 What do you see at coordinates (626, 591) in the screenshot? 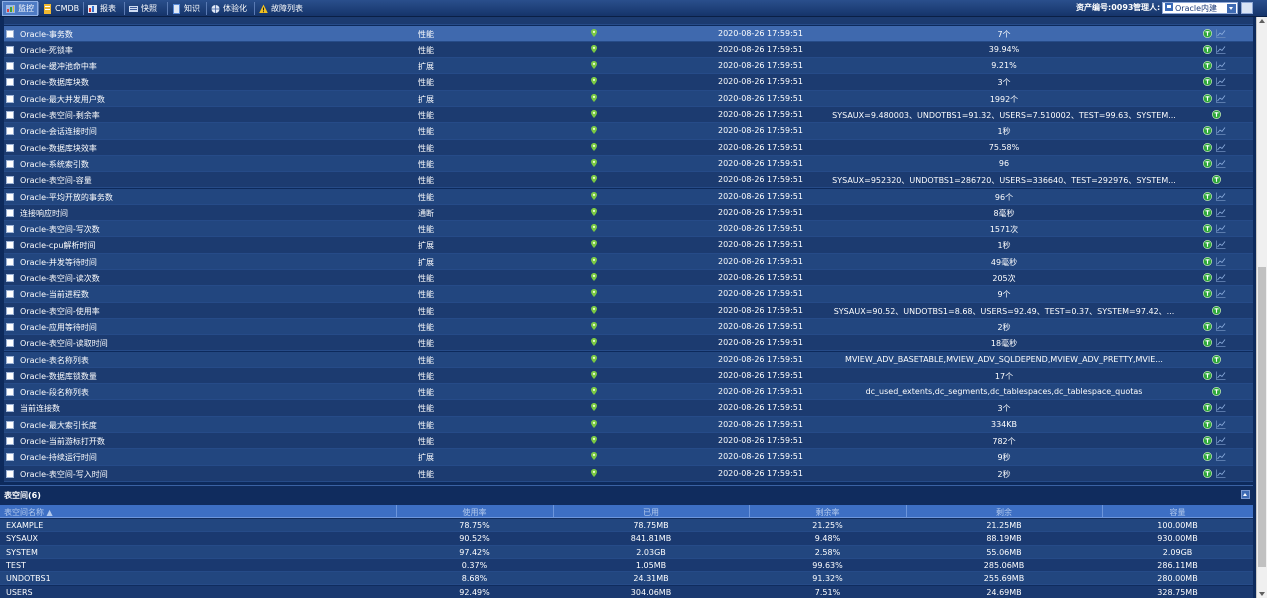
I see `table-row: USERS 92.49% 304.06MB 7.51% 24.69MB 328.75MB` at bounding box center [626, 591].